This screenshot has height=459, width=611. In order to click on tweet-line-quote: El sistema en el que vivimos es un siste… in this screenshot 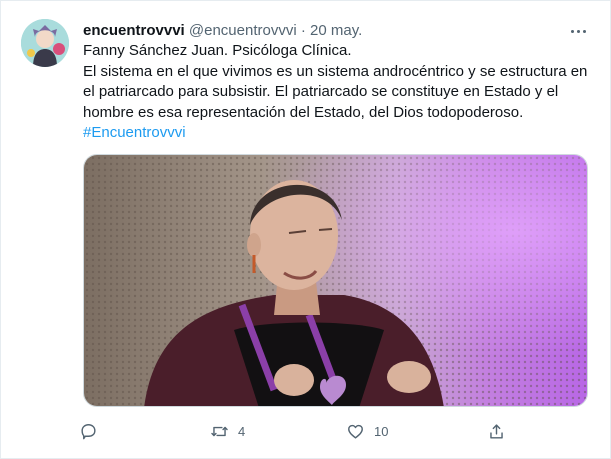, I will do `click(335, 91)`.